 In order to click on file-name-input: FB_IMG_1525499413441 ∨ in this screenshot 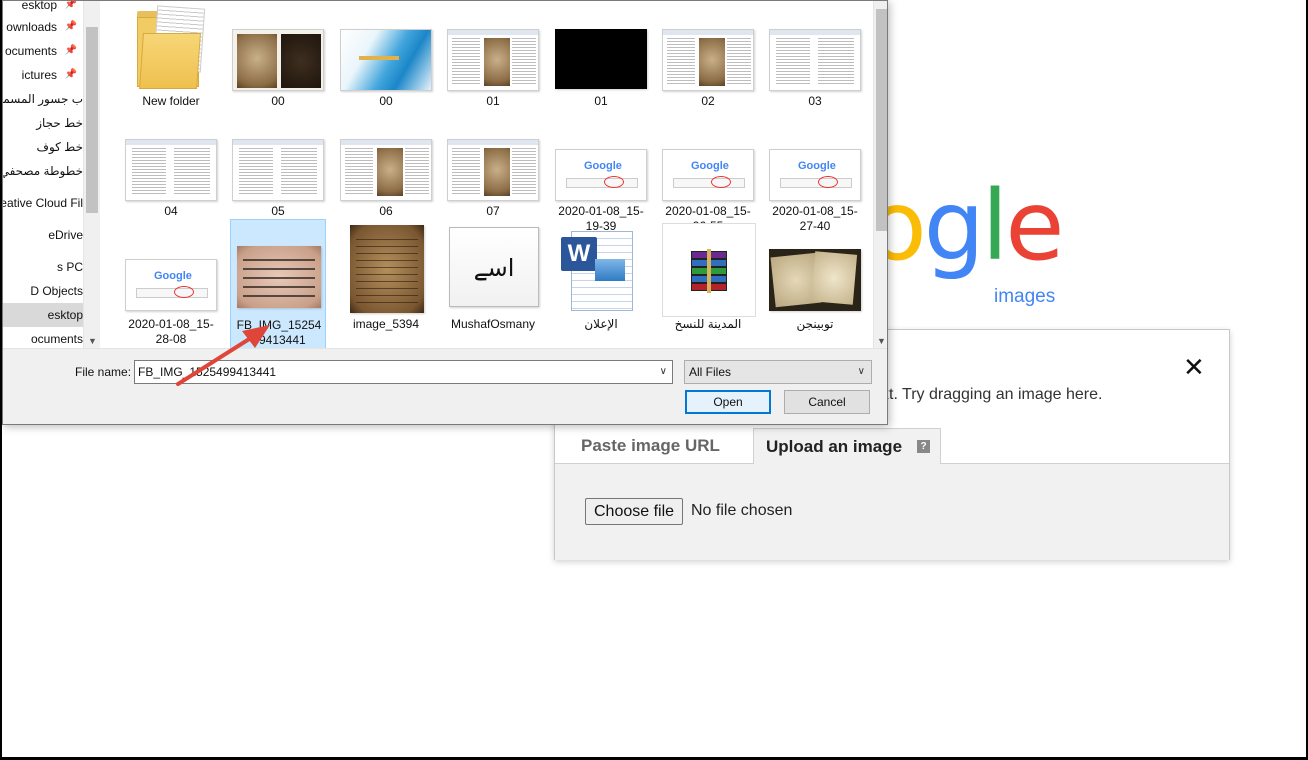, I will do `click(403, 372)`.